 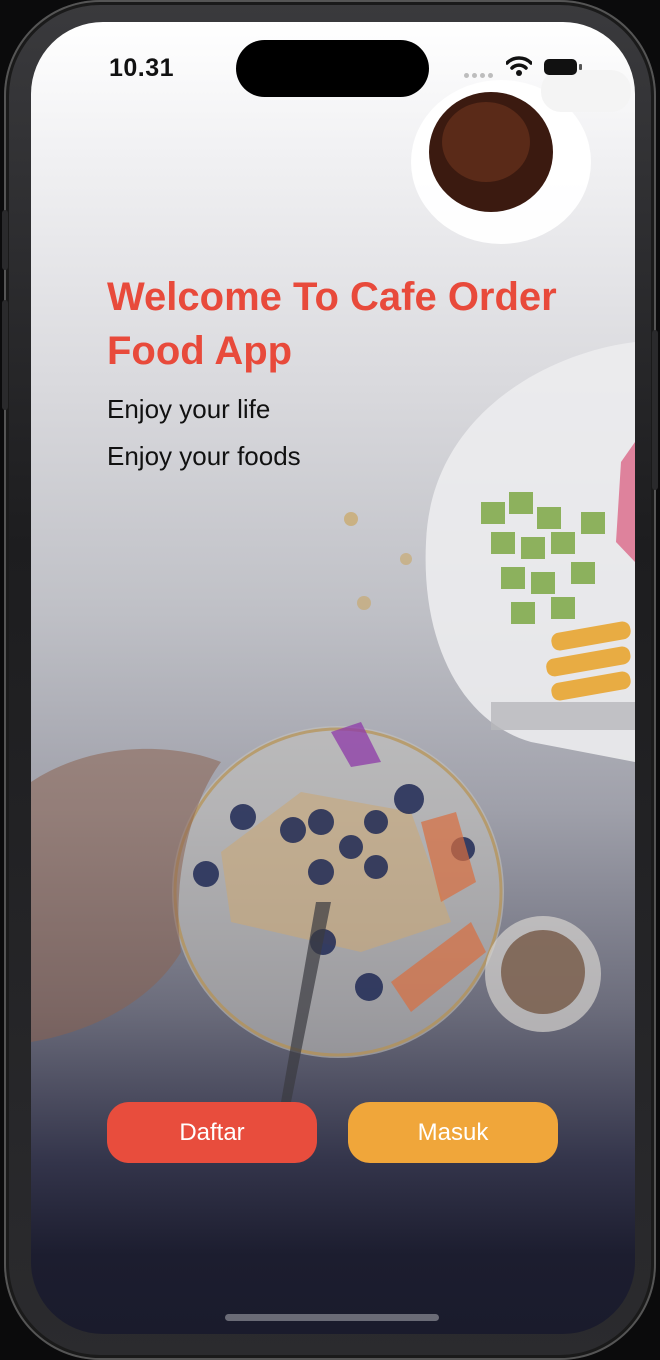 What do you see at coordinates (332, 324) in the screenshot?
I see `welcome-title: Welcome To Cafe Order Food App` at bounding box center [332, 324].